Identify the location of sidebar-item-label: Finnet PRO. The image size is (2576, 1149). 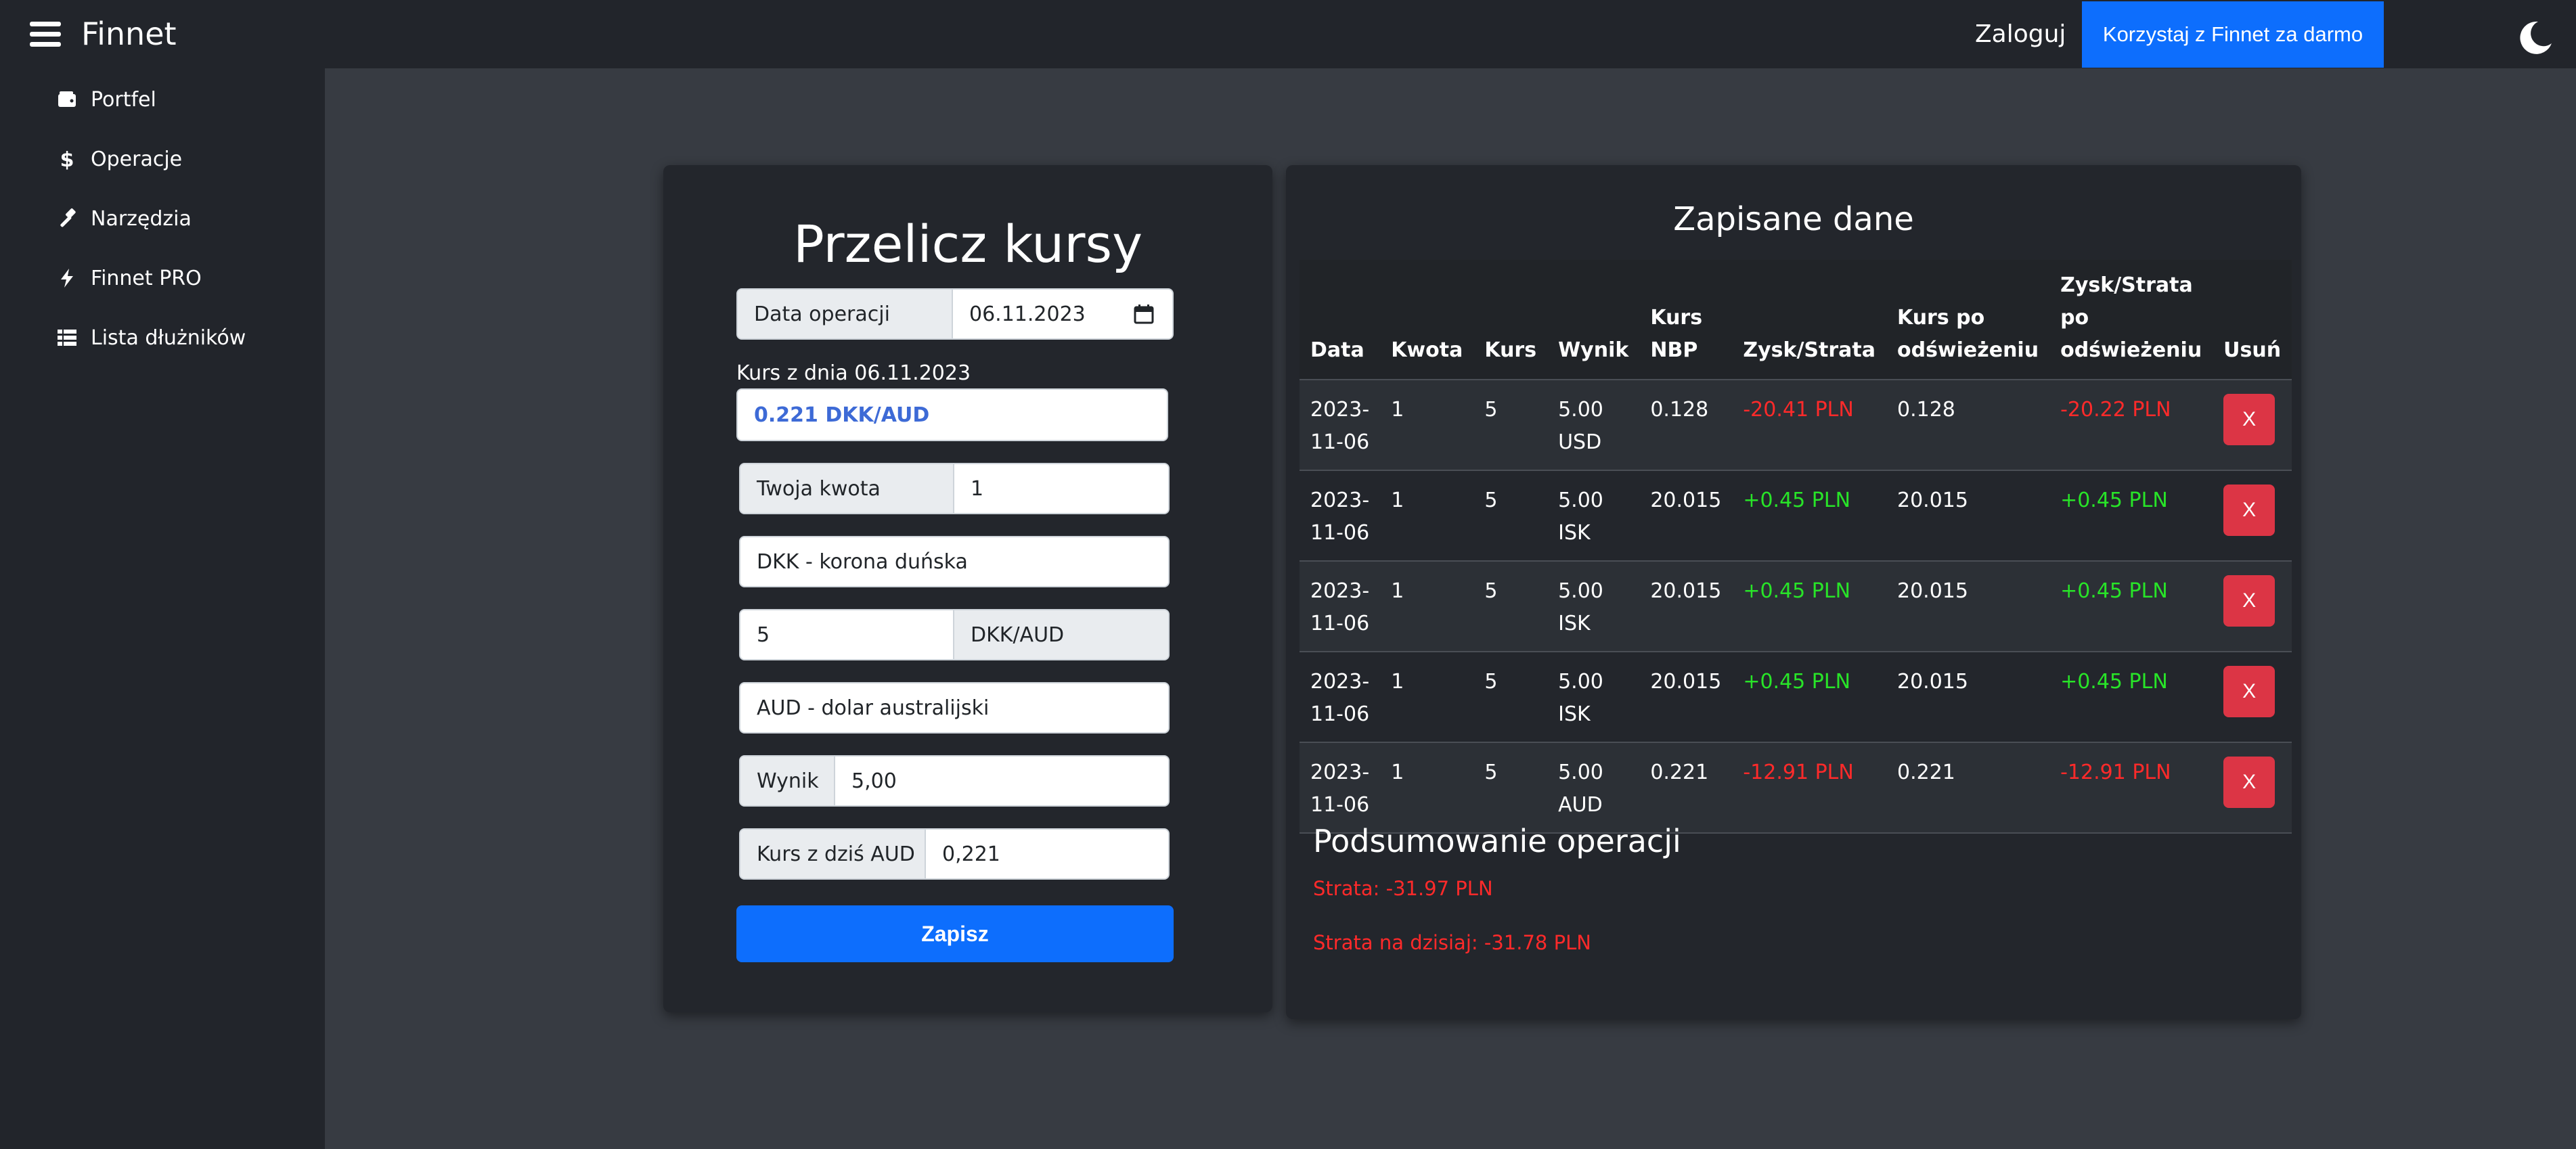
(146, 278).